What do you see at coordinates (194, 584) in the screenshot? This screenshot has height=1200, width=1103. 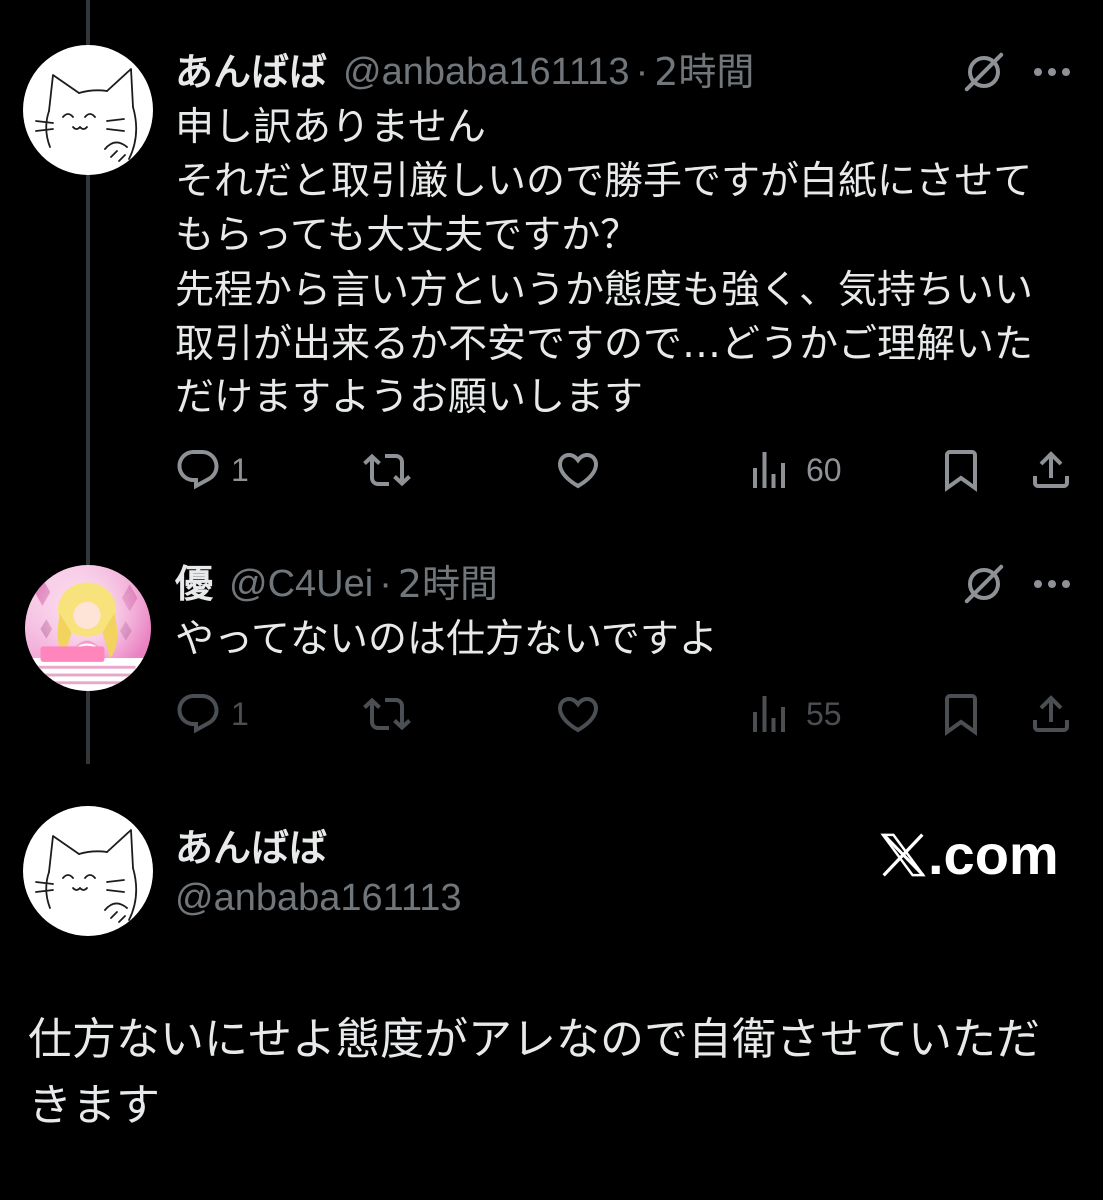 I see `display-name: 優` at bounding box center [194, 584].